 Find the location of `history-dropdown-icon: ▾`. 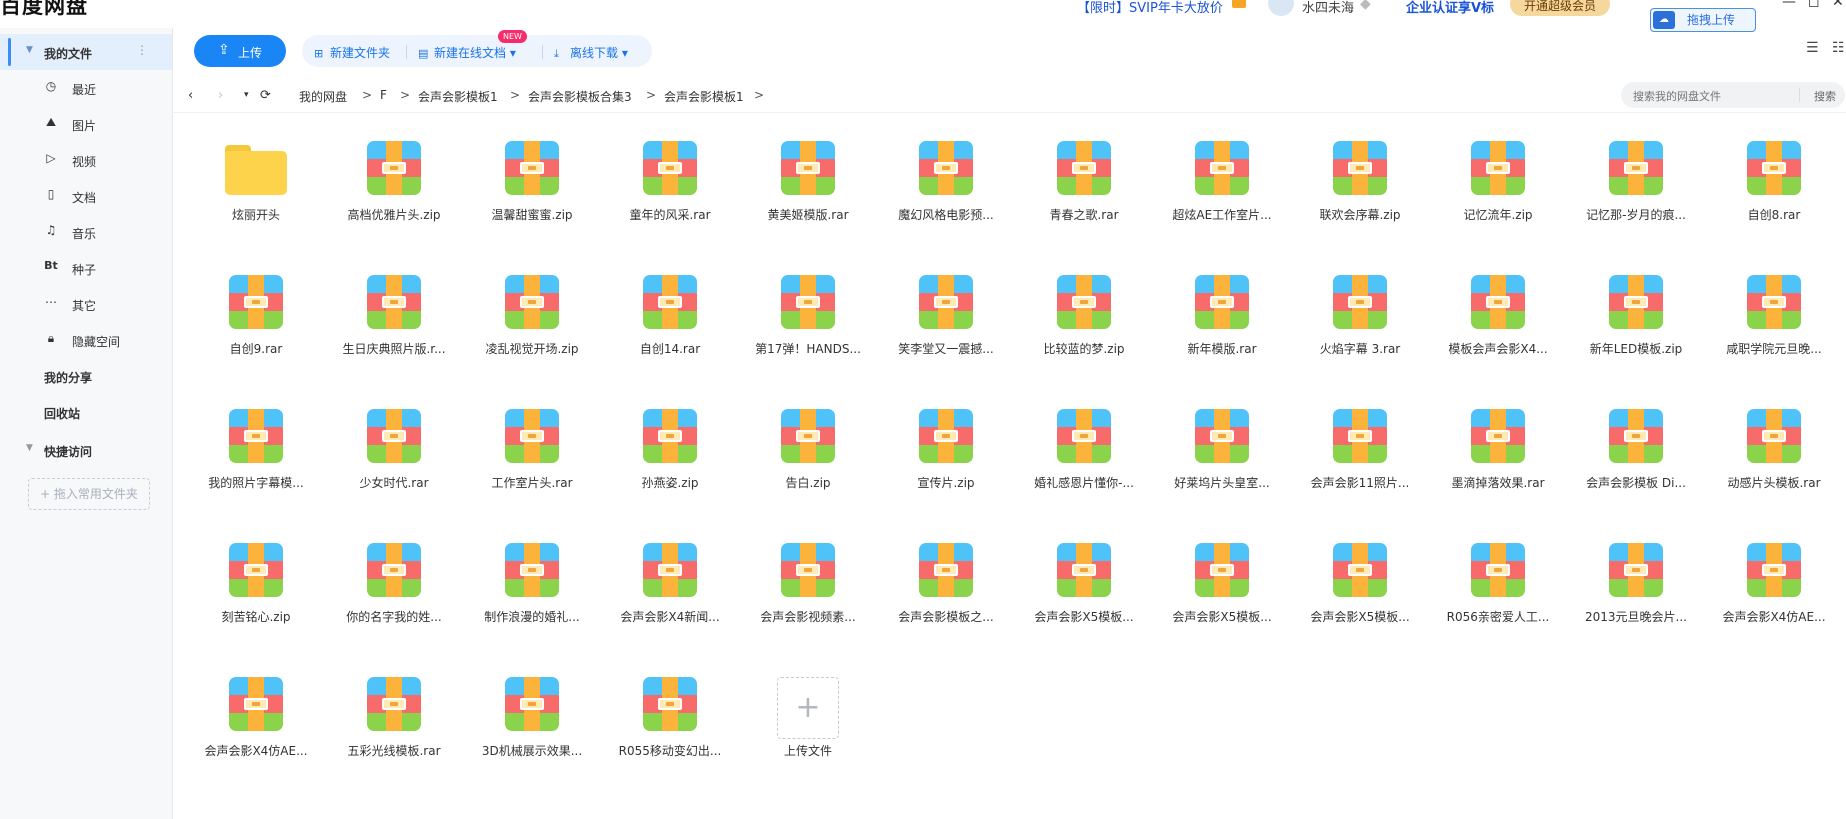

history-dropdown-icon: ▾ is located at coordinates (246, 95).